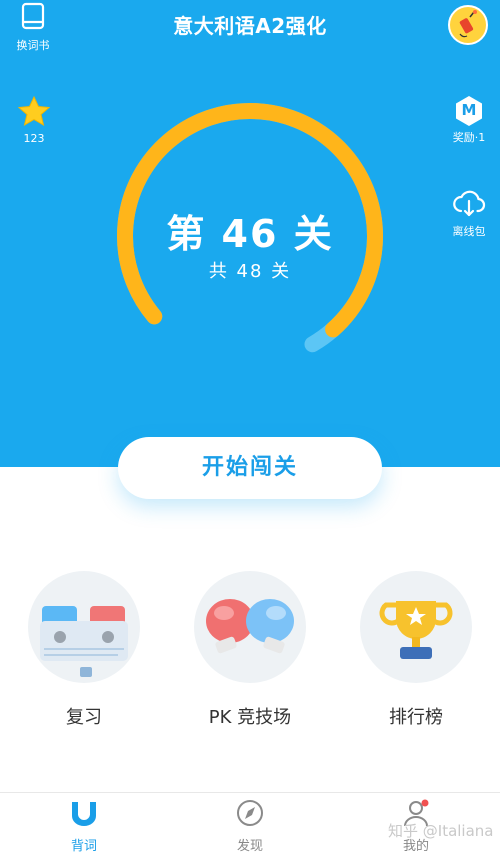  Describe the element at coordinates (416, 630) in the screenshot. I see `trophy-icon` at that location.